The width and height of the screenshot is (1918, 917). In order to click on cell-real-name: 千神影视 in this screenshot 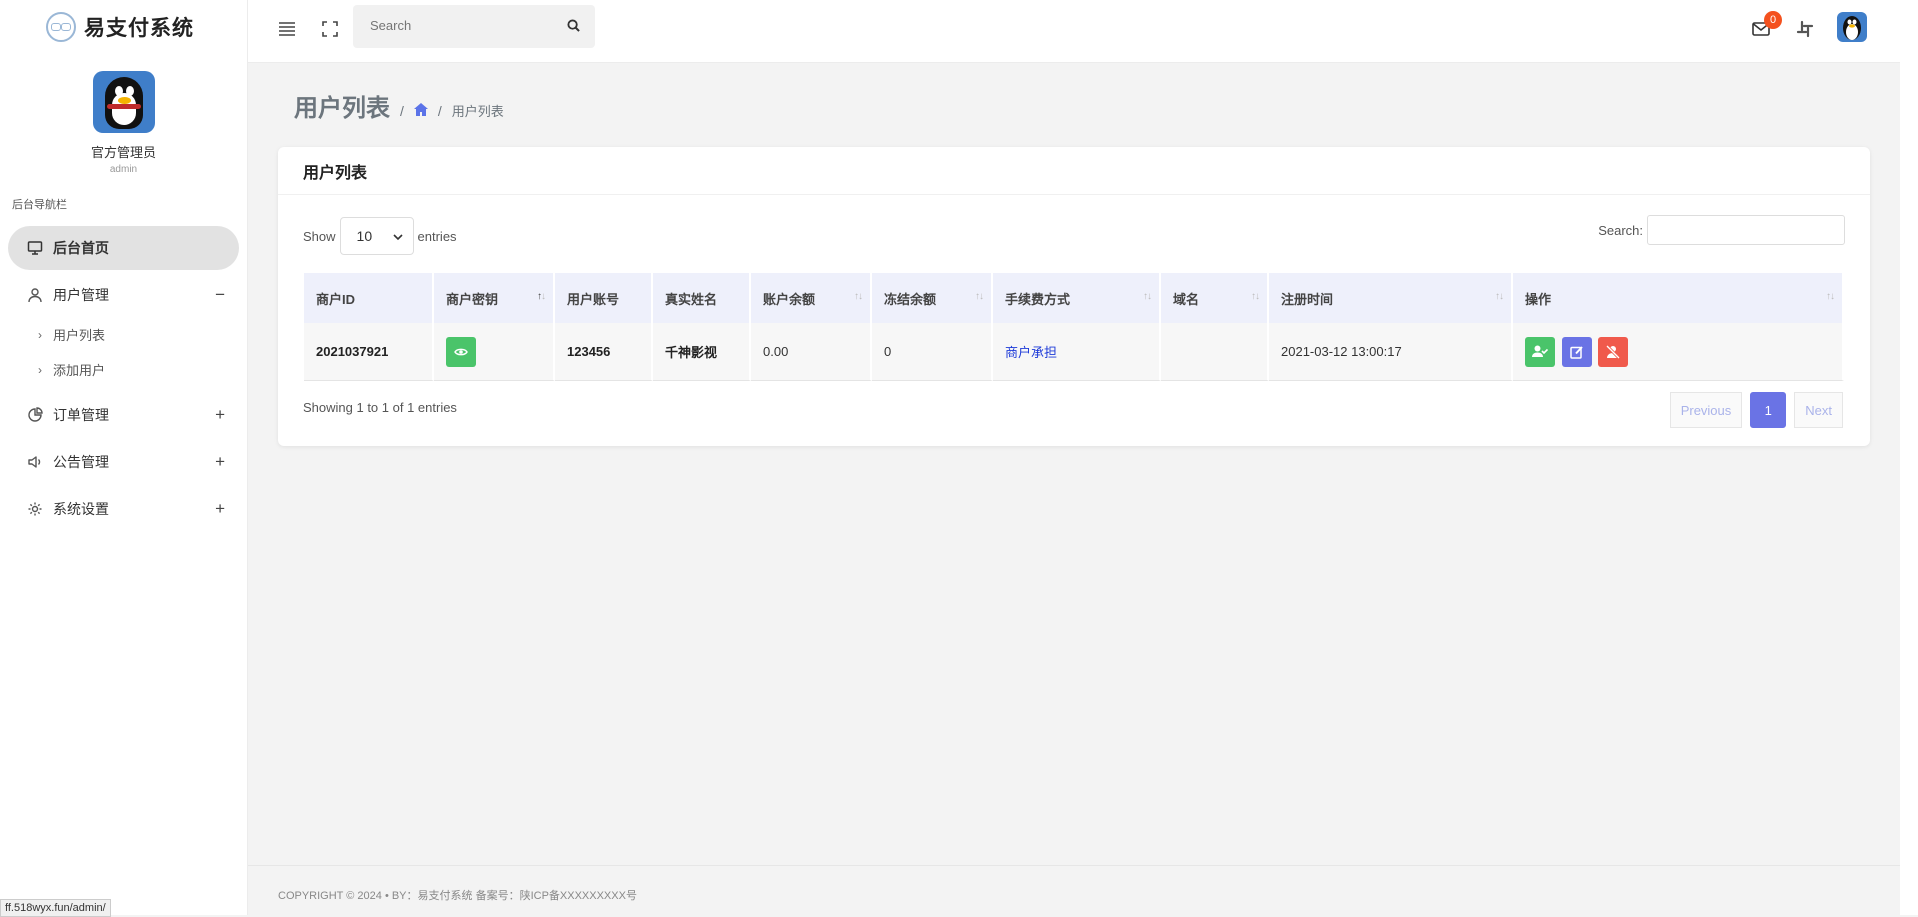, I will do `click(702, 352)`.